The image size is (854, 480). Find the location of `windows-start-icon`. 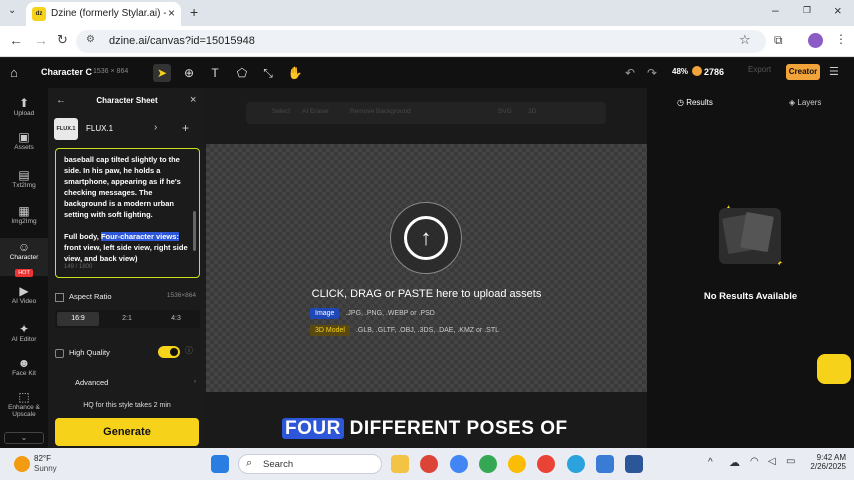

windows-start-icon is located at coordinates (220, 464).